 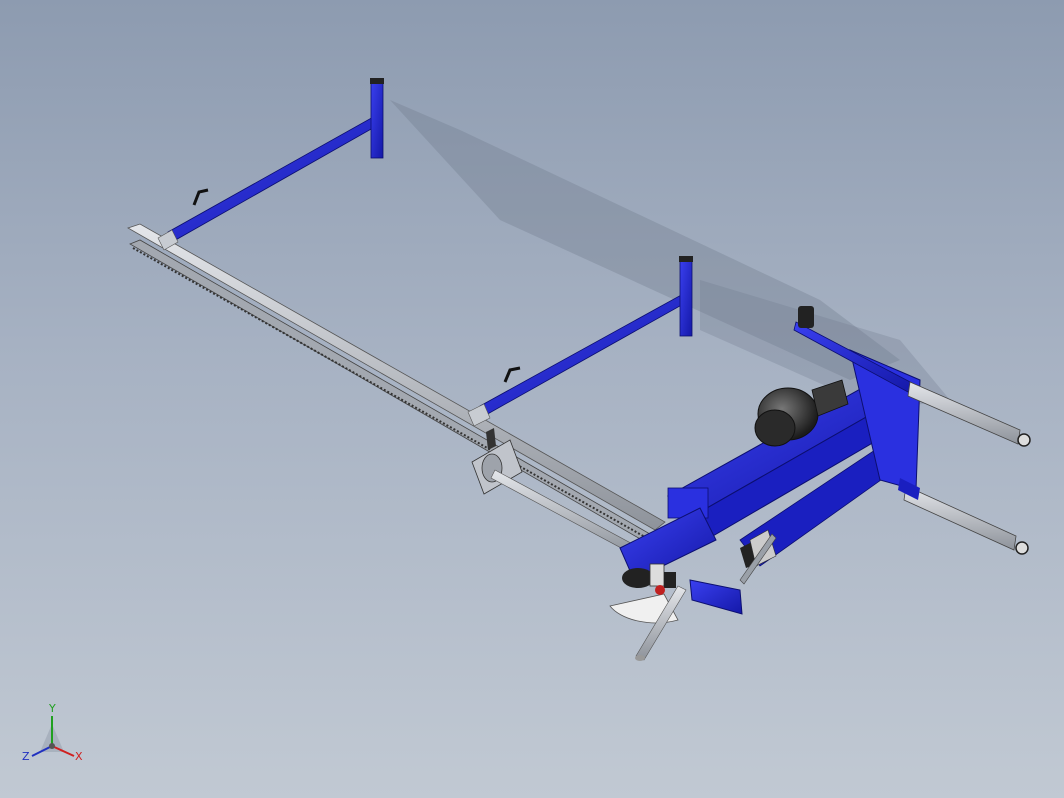 What do you see at coordinates (52, 732) in the screenshot?
I see `reference-triad: Y X Z` at bounding box center [52, 732].